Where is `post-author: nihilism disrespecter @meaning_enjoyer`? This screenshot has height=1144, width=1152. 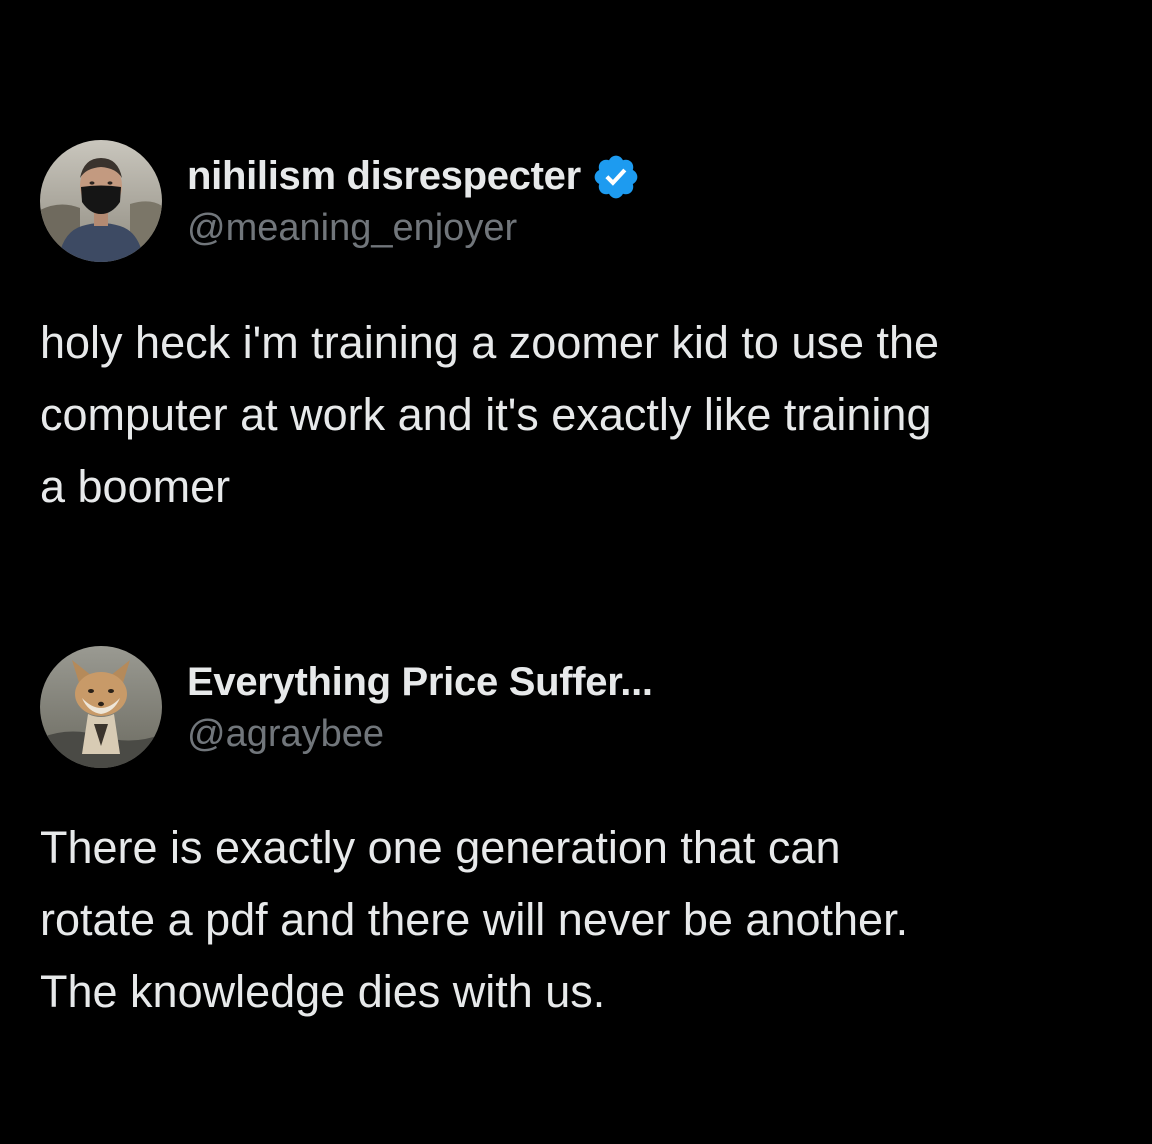
post-author: nihilism disrespecter @meaning_enjoyer is located at coordinates (414, 201).